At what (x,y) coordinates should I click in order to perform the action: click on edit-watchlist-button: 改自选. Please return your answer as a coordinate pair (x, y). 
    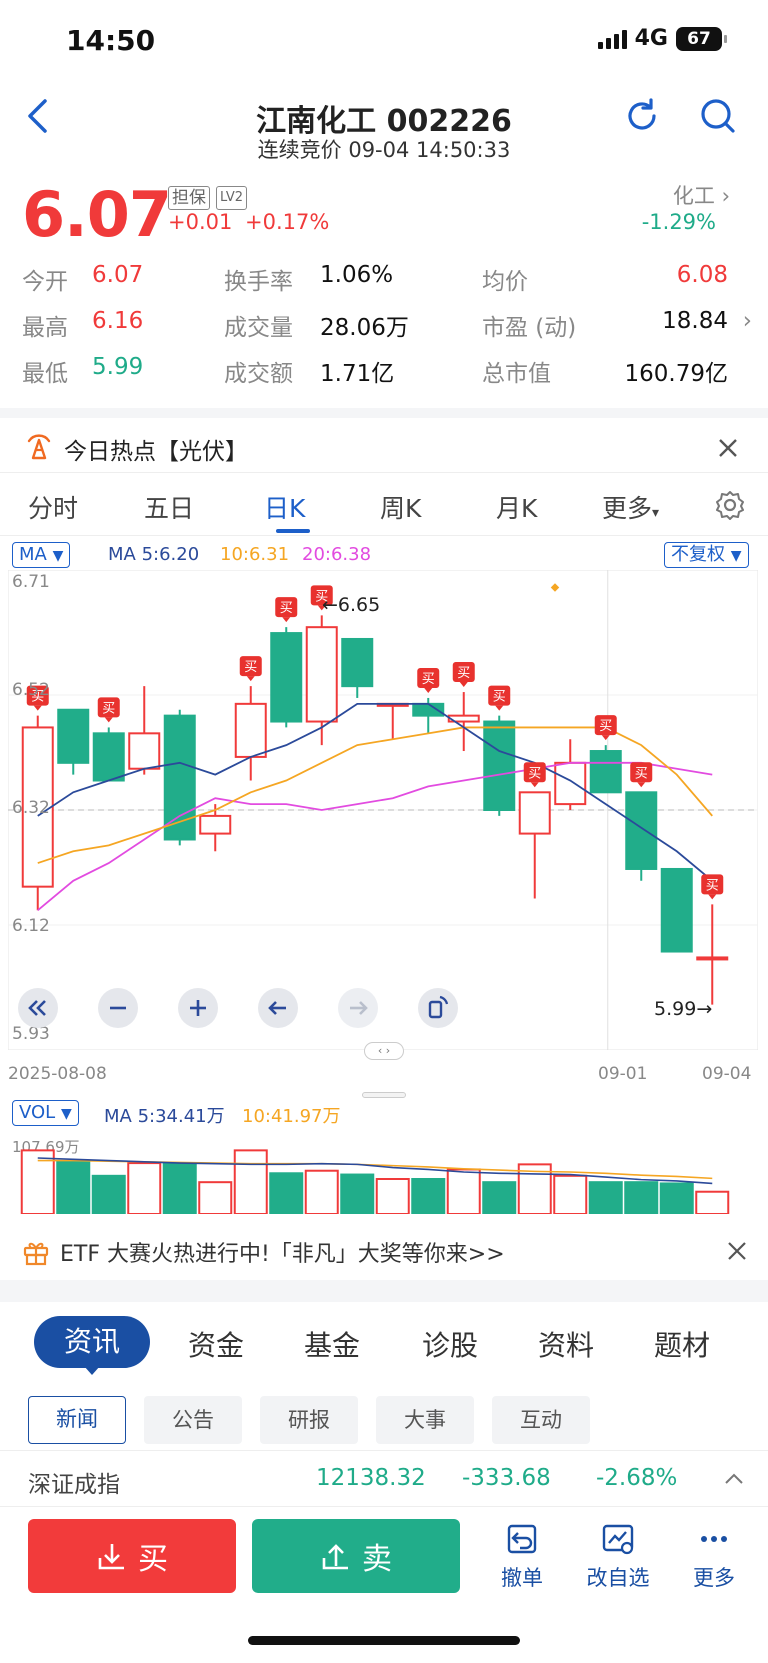
    Looking at the image, I should click on (618, 1556).